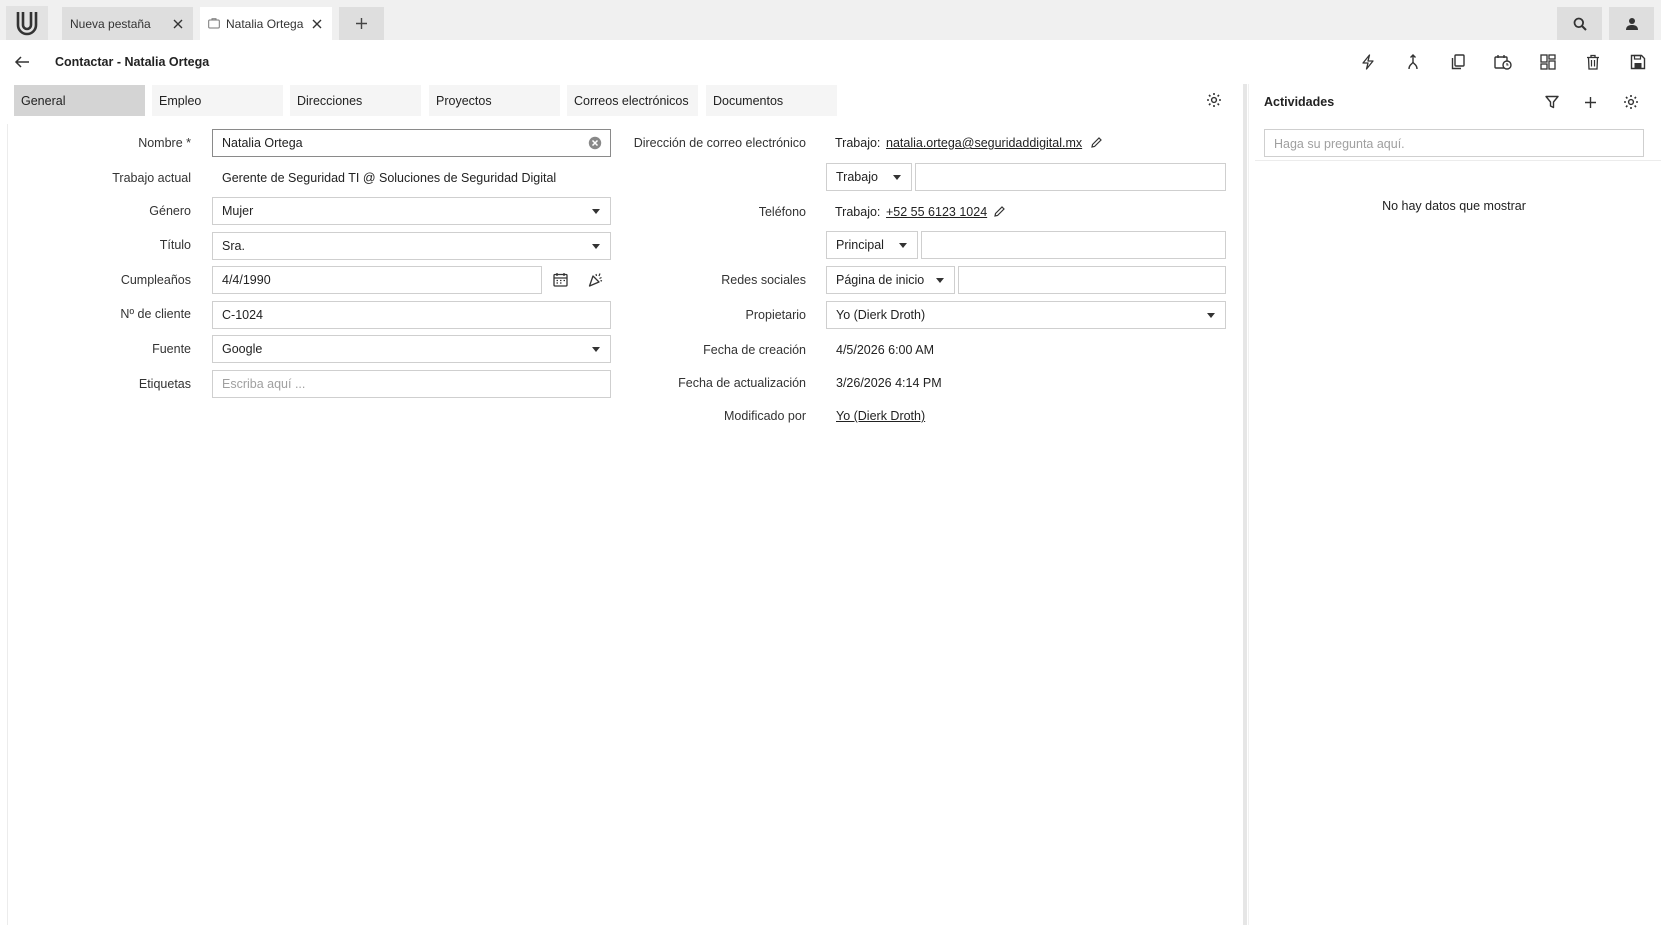 Image resolution: width=1661 pixels, height=925 pixels. What do you see at coordinates (1631, 102) in the screenshot?
I see `activities-gear-icon` at bounding box center [1631, 102].